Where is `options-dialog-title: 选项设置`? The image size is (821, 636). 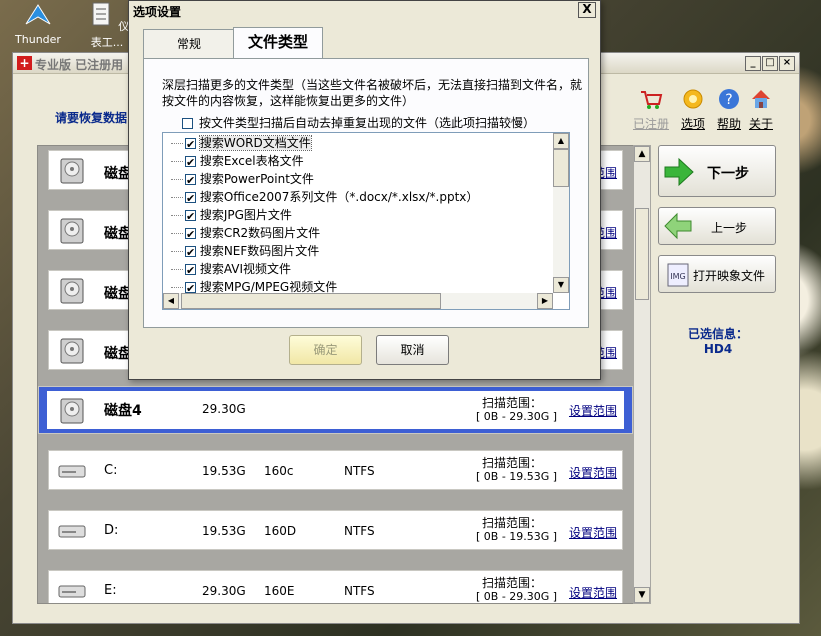
options-dialog-title: 选项设置 is located at coordinates (157, 12).